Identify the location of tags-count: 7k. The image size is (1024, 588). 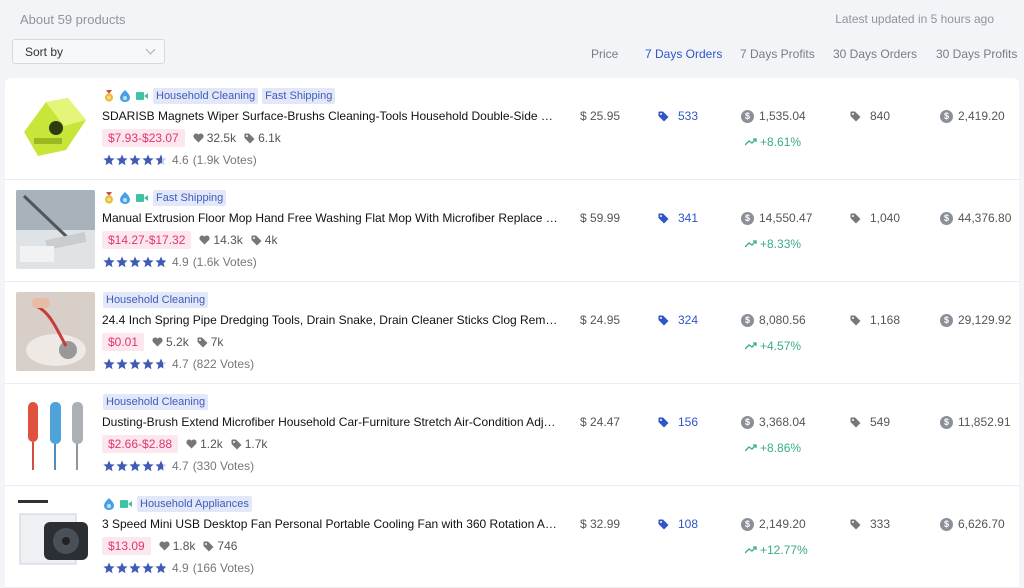
(210, 342).